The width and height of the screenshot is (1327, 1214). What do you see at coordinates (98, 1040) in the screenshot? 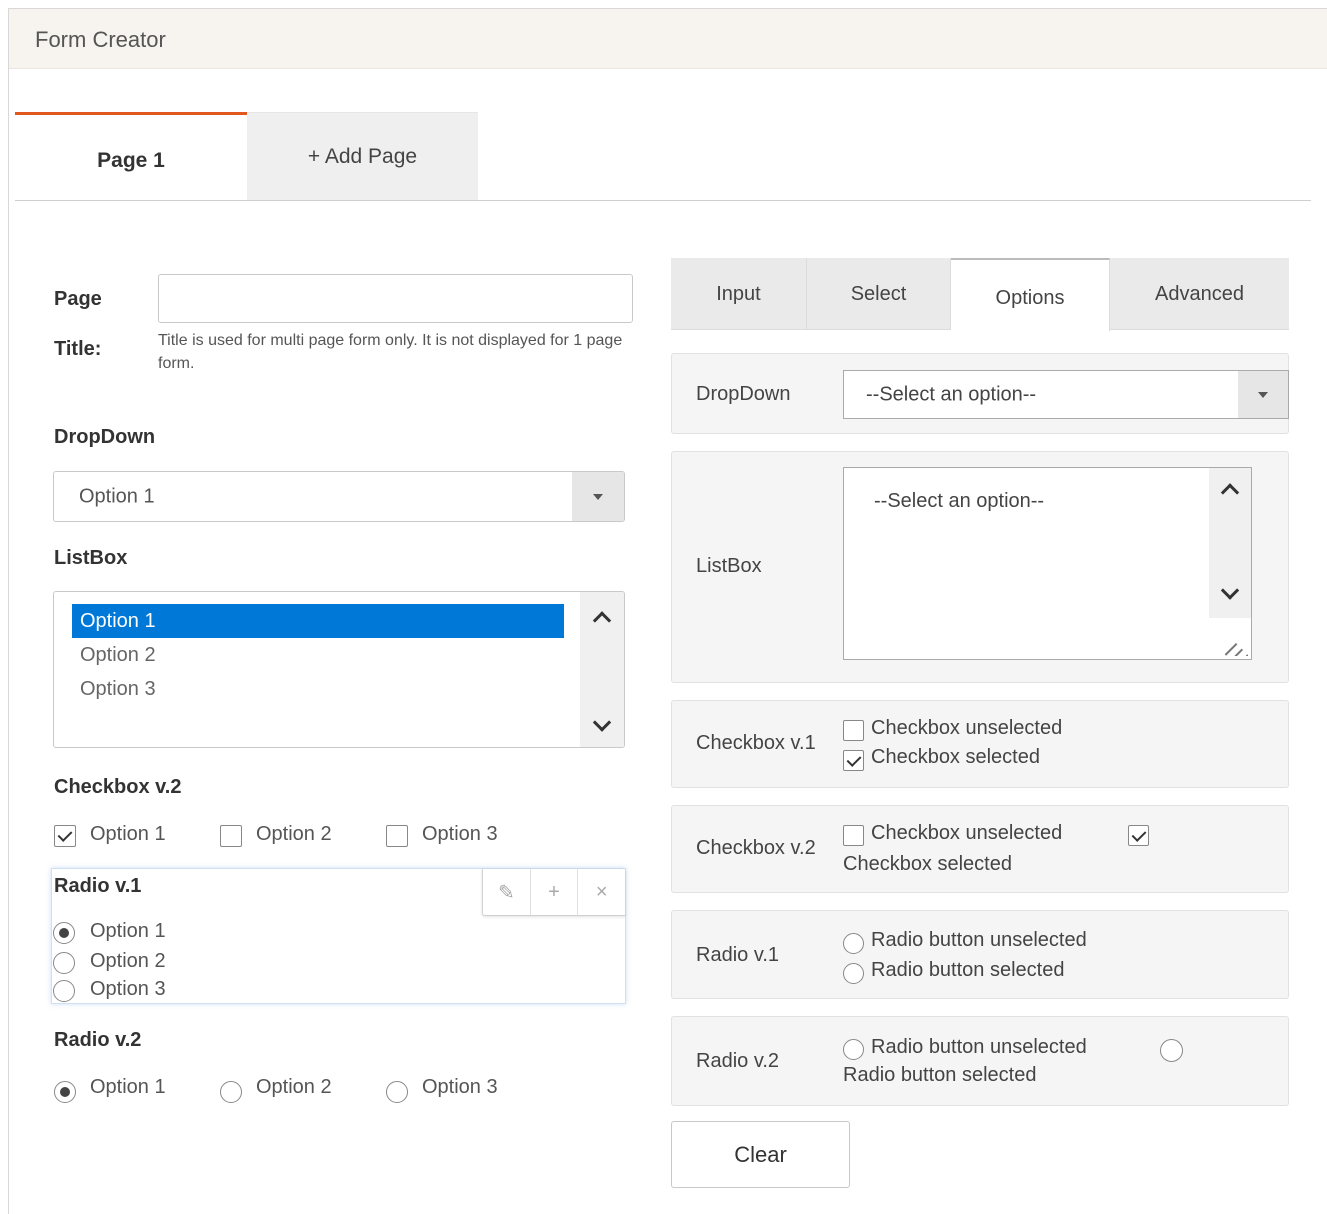
I see `radio-v2-label: Radio v.2` at bounding box center [98, 1040].